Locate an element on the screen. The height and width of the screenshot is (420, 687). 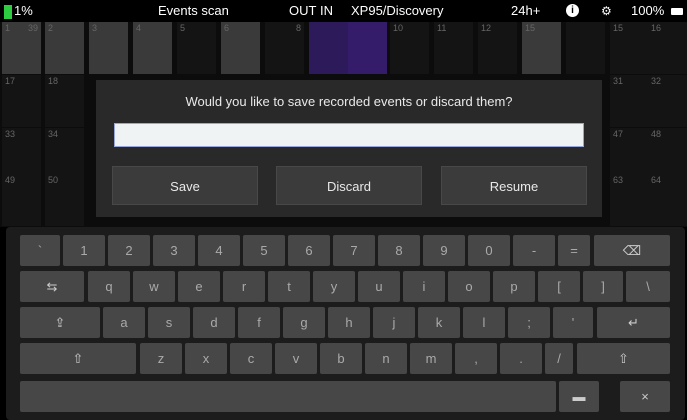
key-left-bracket: [ is located at coordinates (559, 286).